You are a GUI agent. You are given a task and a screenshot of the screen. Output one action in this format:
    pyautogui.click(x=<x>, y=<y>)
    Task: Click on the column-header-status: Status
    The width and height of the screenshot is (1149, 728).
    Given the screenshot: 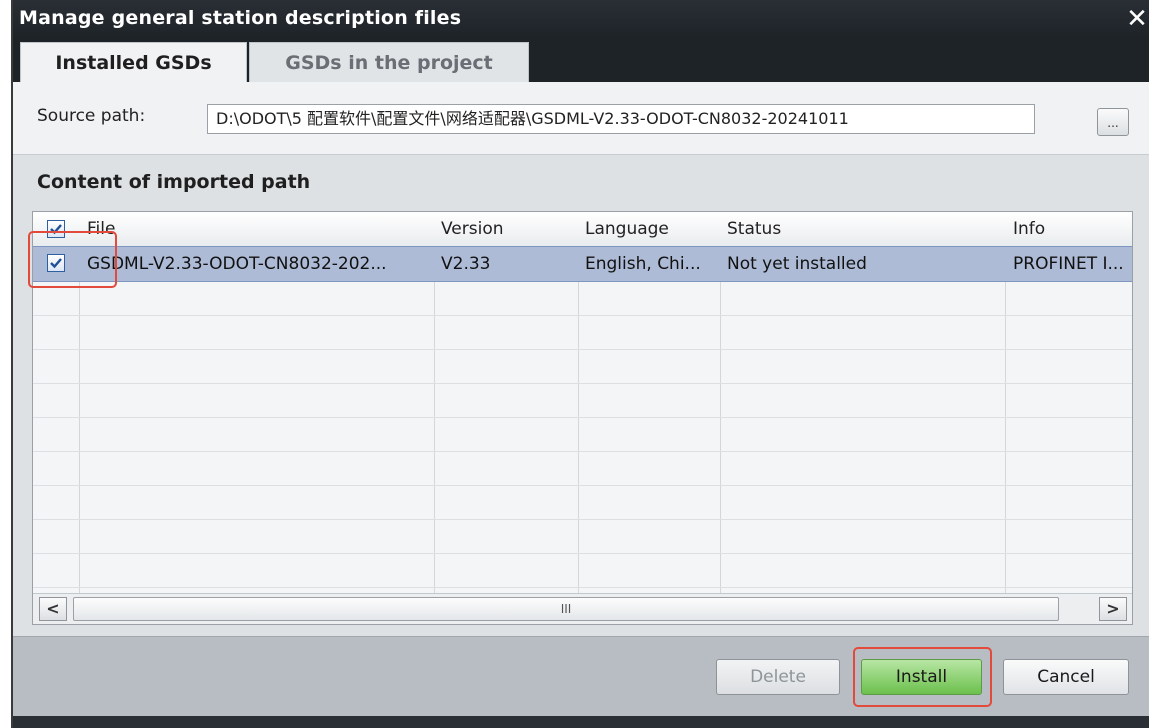 What is the action you would take?
    pyautogui.click(x=754, y=229)
    